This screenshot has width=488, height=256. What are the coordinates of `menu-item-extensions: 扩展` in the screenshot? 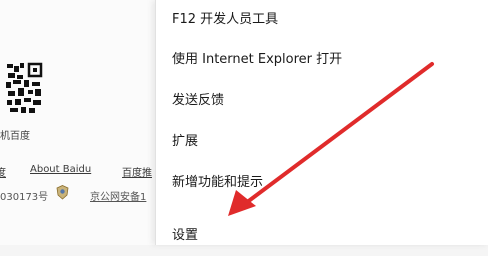 It's located at (322, 142).